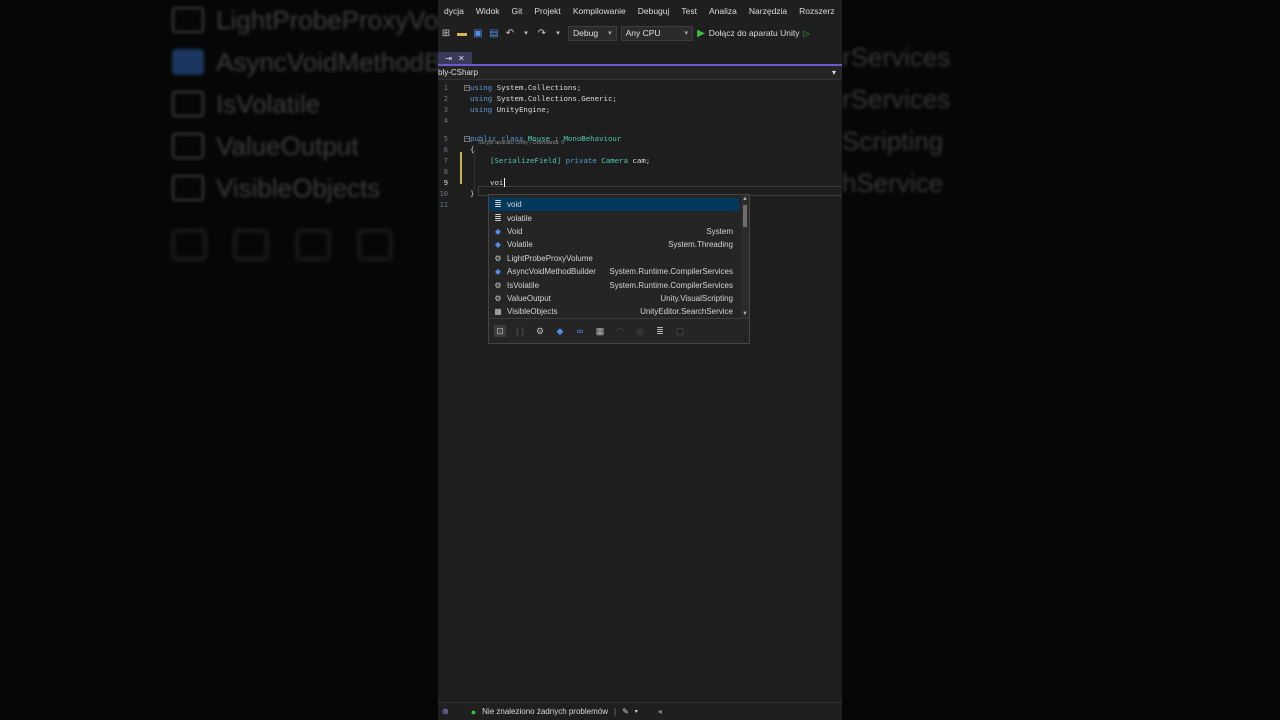 This screenshot has height=720, width=1280. What do you see at coordinates (640, 59) in the screenshot?
I see `document-tab-strip: ⇥ ✕` at bounding box center [640, 59].